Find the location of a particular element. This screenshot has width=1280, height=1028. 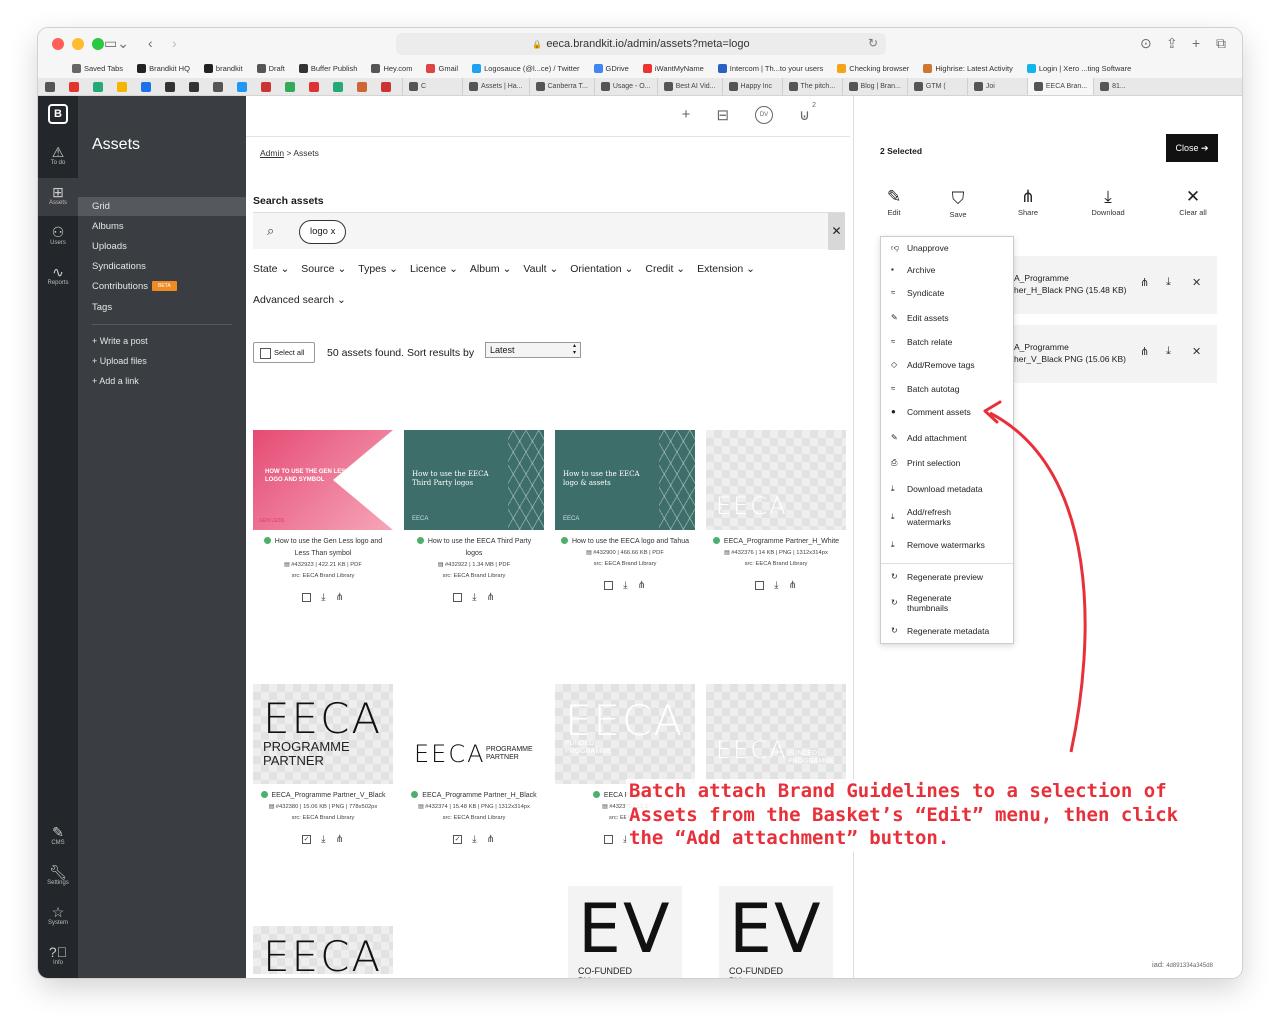

filter-types: Types ⌄ is located at coordinates (378, 269).